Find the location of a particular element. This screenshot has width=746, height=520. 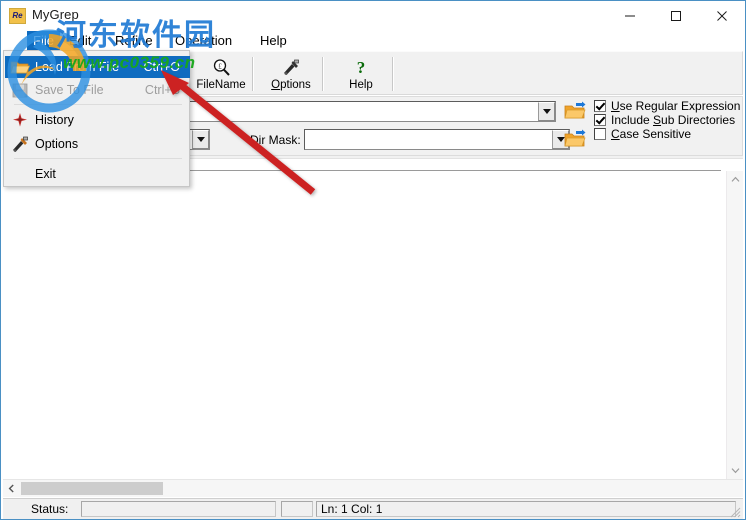

status-bar: Status: Ln: 1 Col: 1 is located at coordinates (373, 508).